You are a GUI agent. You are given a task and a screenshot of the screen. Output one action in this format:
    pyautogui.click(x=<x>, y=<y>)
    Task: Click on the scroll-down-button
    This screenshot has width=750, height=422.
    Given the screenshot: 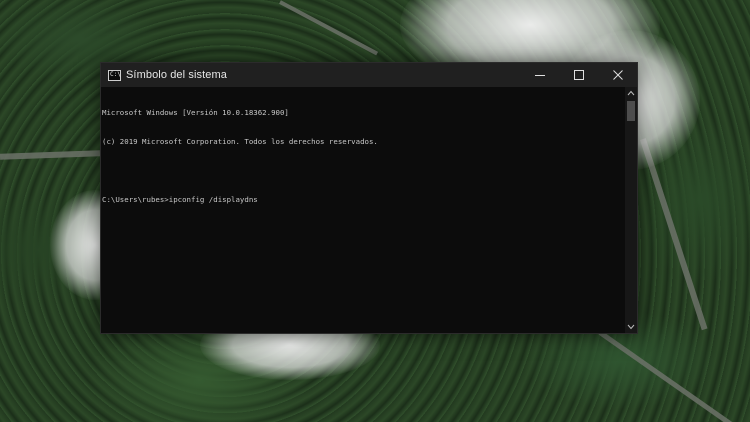 What is the action you would take?
    pyautogui.click(x=631, y=327)
    